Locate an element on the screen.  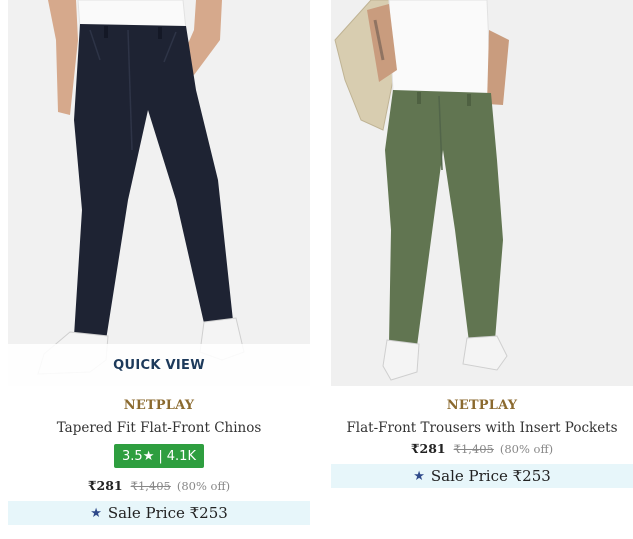
rating-value: 3.5 is located at coordinates (132, 456).